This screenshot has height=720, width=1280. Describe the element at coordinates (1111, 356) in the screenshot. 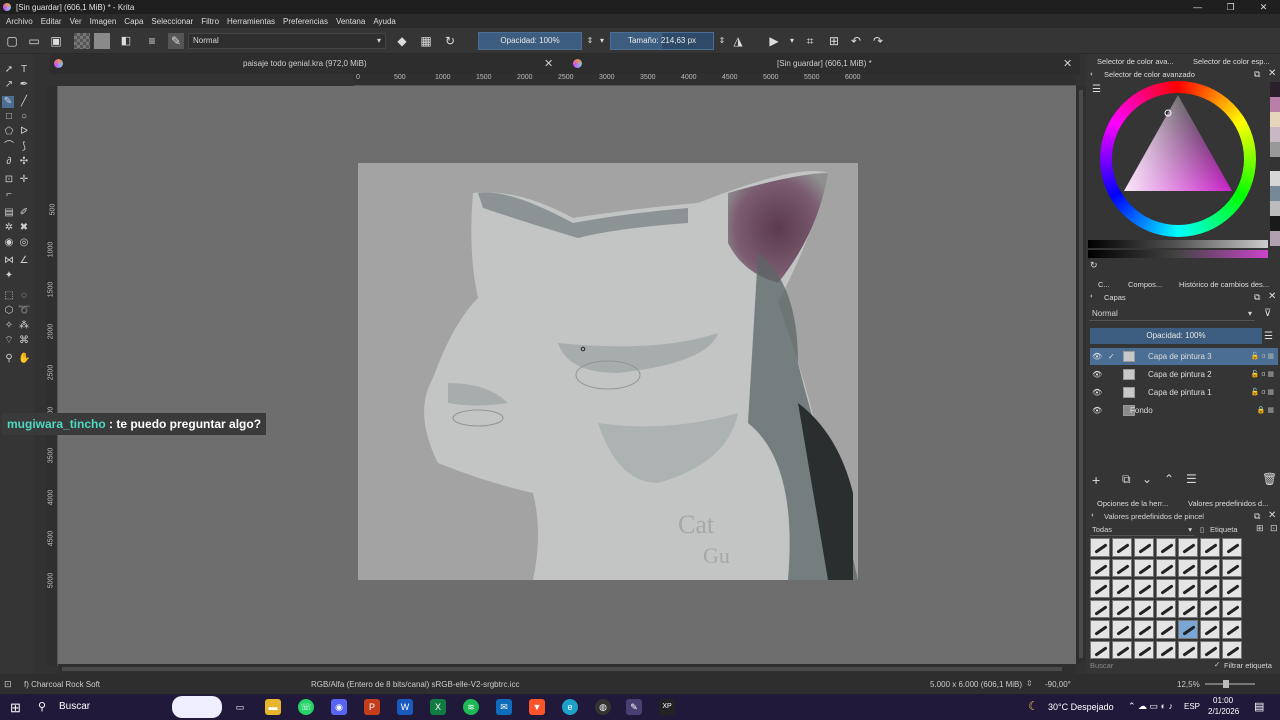

I see `checkmark-icon: ✓` at that location.